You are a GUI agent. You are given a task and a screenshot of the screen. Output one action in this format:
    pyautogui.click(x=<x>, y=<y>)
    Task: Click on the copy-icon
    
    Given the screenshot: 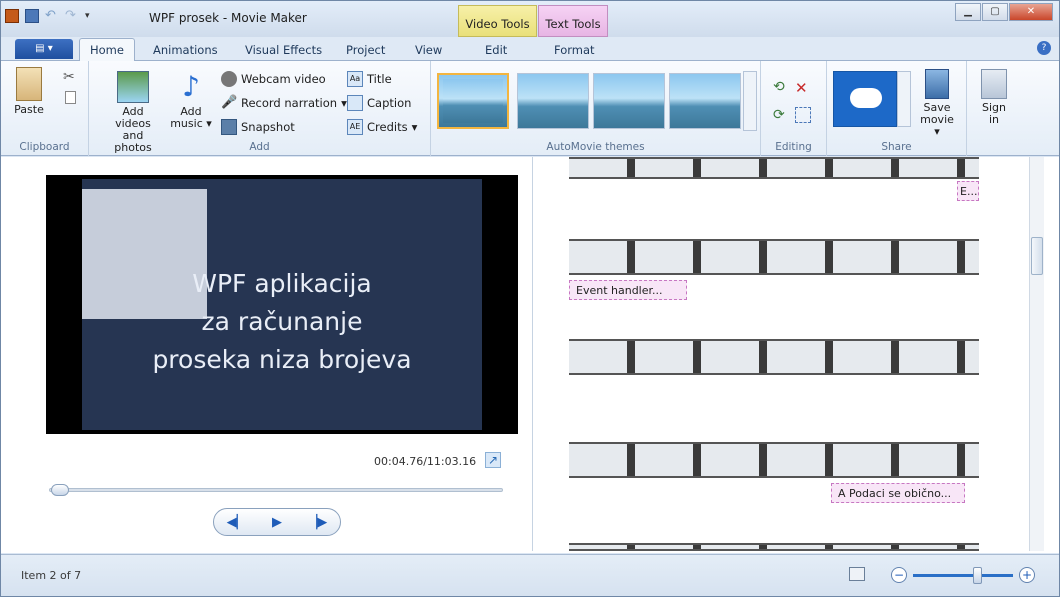 What is the action you would take?
    pyautogui.click(x=70, y=97)
    